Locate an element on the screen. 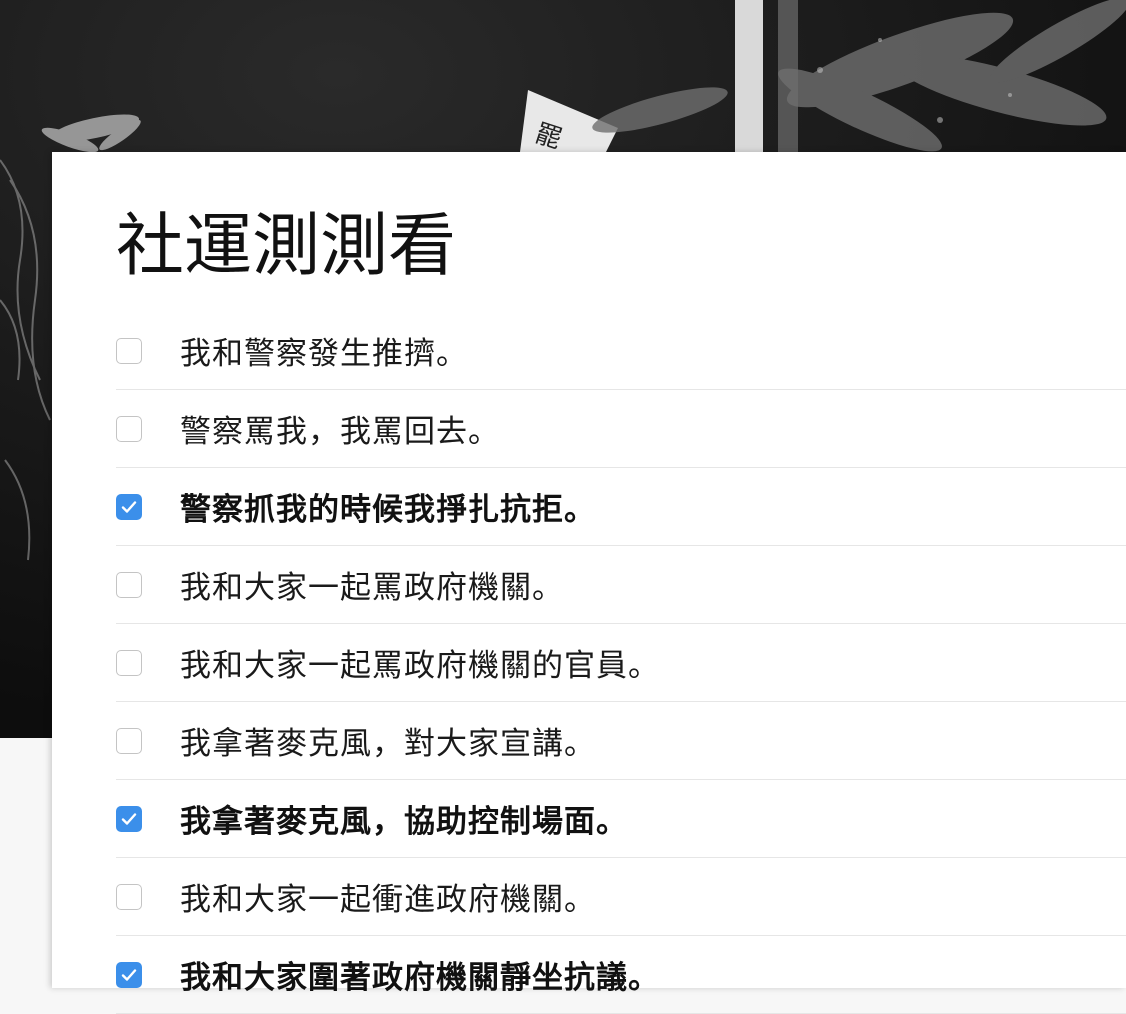 The image size is (1126, 1014). list-item: 我和大家一起罵政府機關的官員。 is located at coordinates (621, 663).